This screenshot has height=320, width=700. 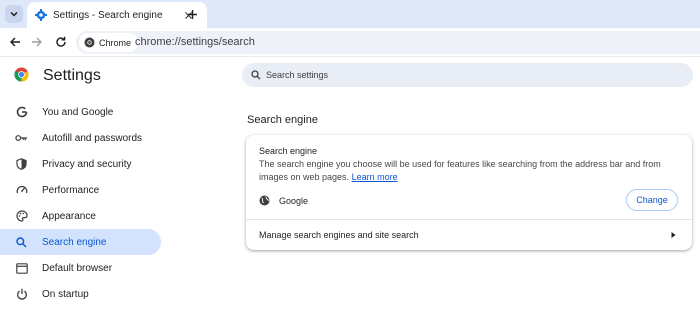 What do you see at coordinates (21, 190) in the screenshot?
I see `speedometer-icon` at bounding box center [21, 190].